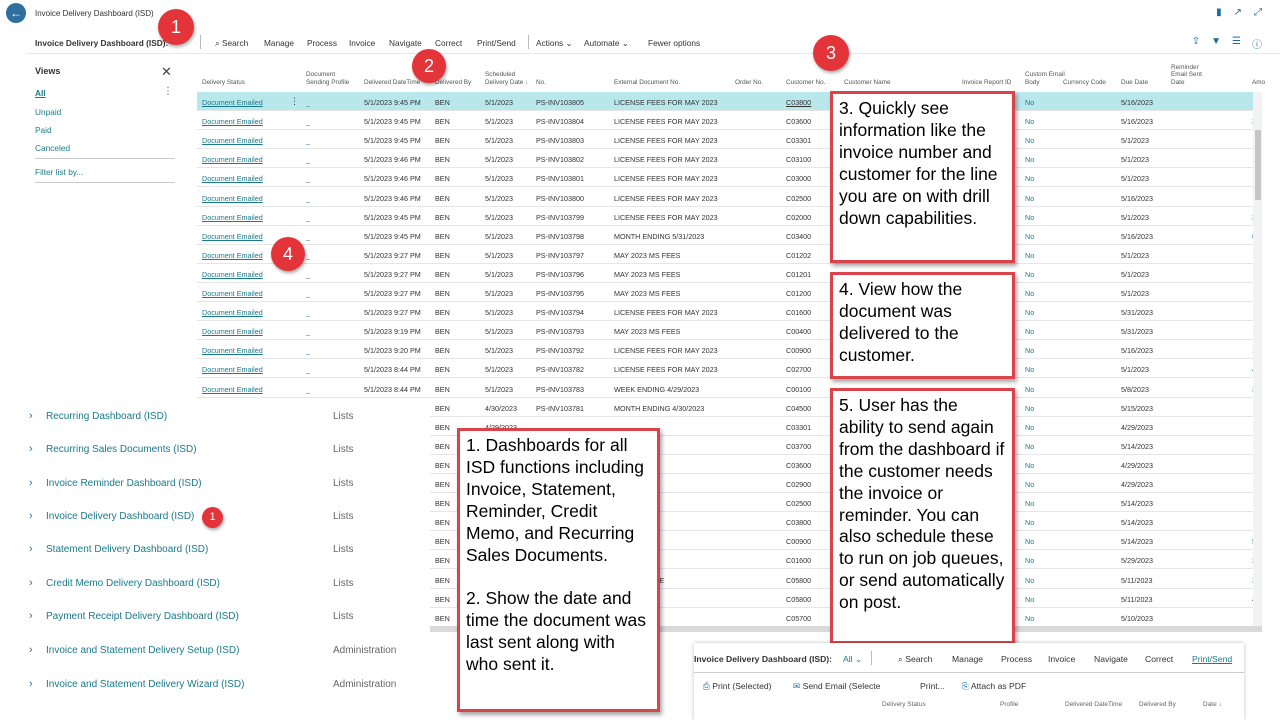 The width and height of the screenshot is (1280, 720). Describe the element at coordinates (798, 484) in the screenshot. I see `cell-cust: C02900` at that location.